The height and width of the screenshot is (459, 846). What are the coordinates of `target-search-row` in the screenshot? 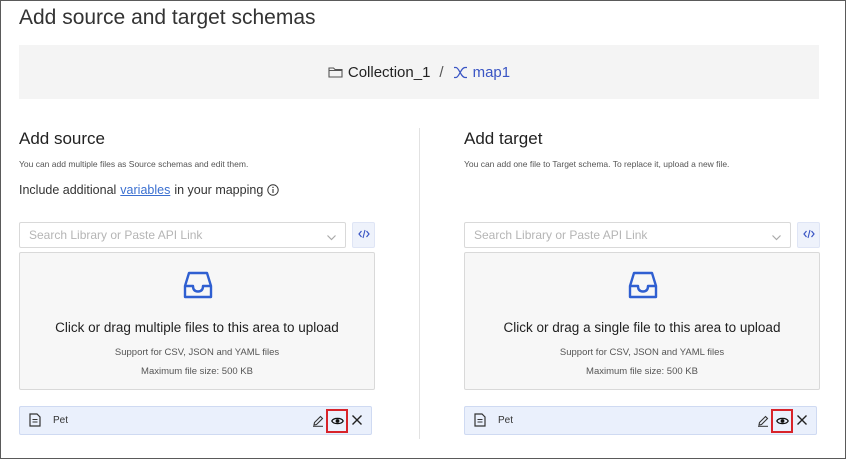 It's located at (642, 235).